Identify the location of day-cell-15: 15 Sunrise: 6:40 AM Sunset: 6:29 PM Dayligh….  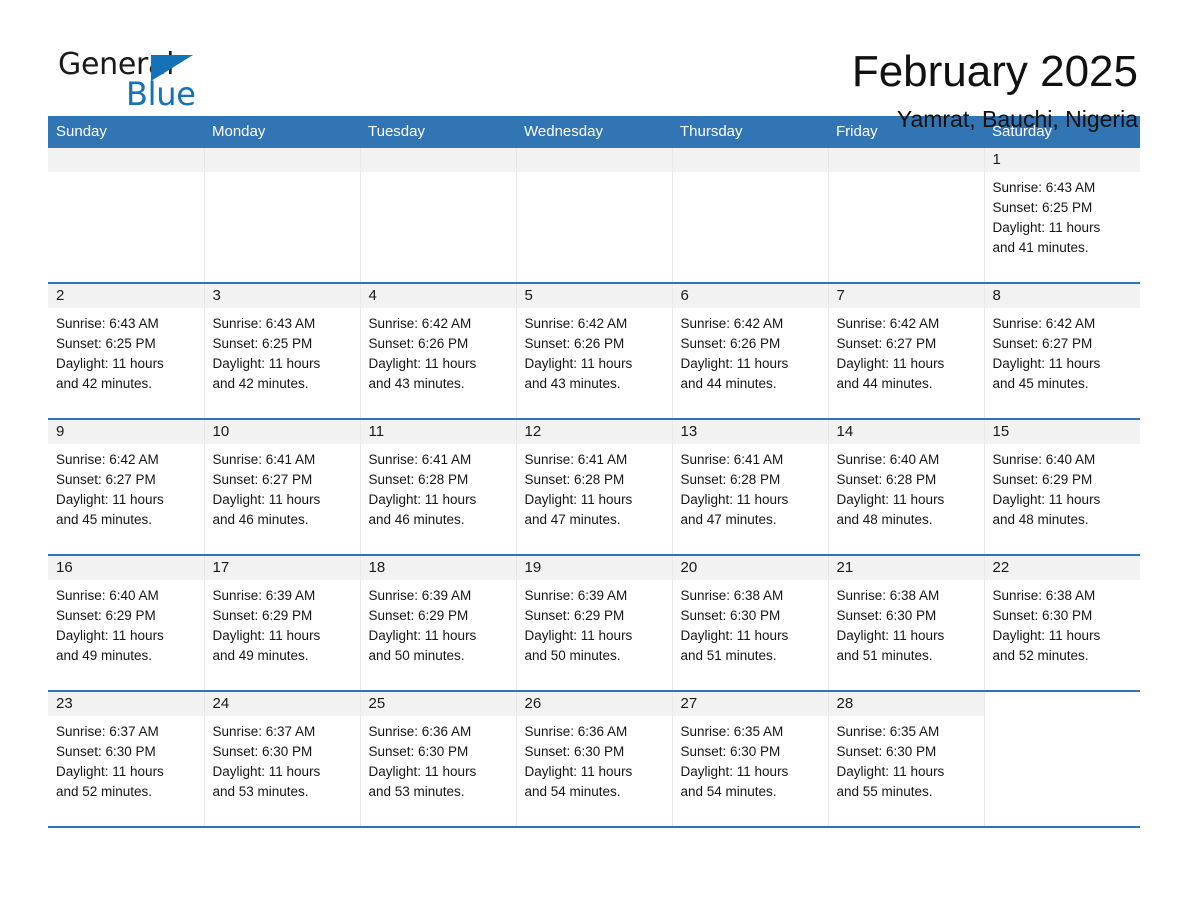
(1061, 486).